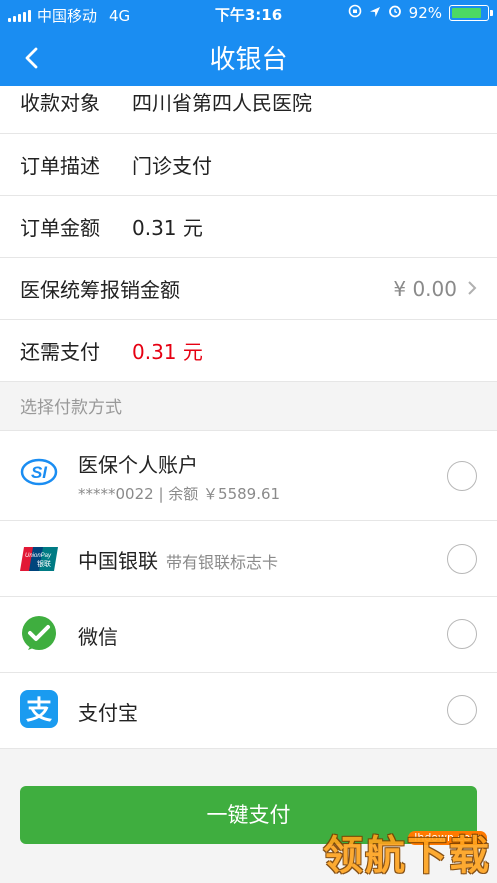 The height and width of the screenshot is (883, 497). What do you see at coordinates (472, 288) in the screenshot?
I see `chevron-right-icon` at bounding box center [472, 288].